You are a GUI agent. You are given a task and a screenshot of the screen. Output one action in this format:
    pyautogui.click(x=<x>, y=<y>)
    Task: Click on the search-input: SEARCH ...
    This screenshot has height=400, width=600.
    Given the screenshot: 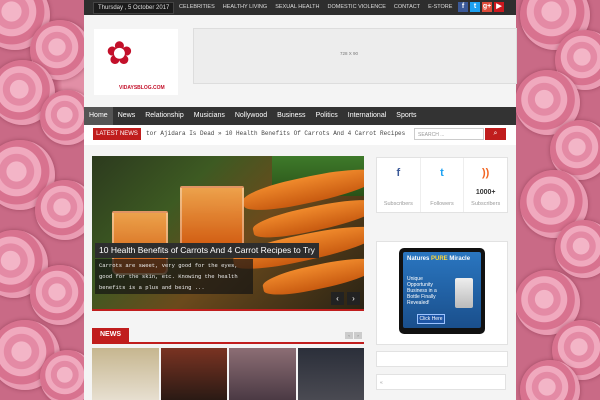 What is the action you would take?
    pyautogui.click(x=449, y=134)
    